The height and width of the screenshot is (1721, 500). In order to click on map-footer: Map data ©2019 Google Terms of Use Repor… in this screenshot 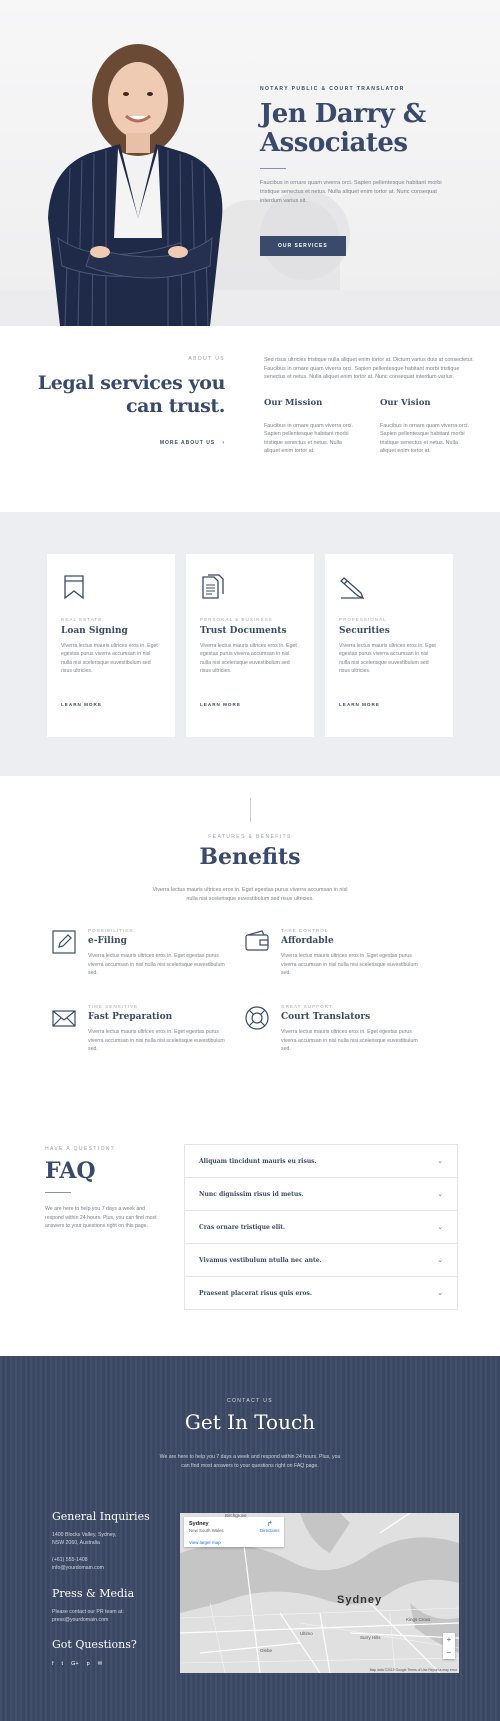, I will do `click(413, 1670)`.